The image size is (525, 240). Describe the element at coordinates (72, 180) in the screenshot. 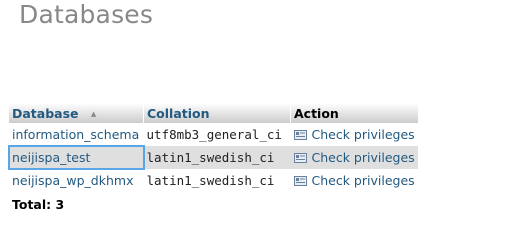

I see `database-link: neijispa_wp_dkhmx` at that location.